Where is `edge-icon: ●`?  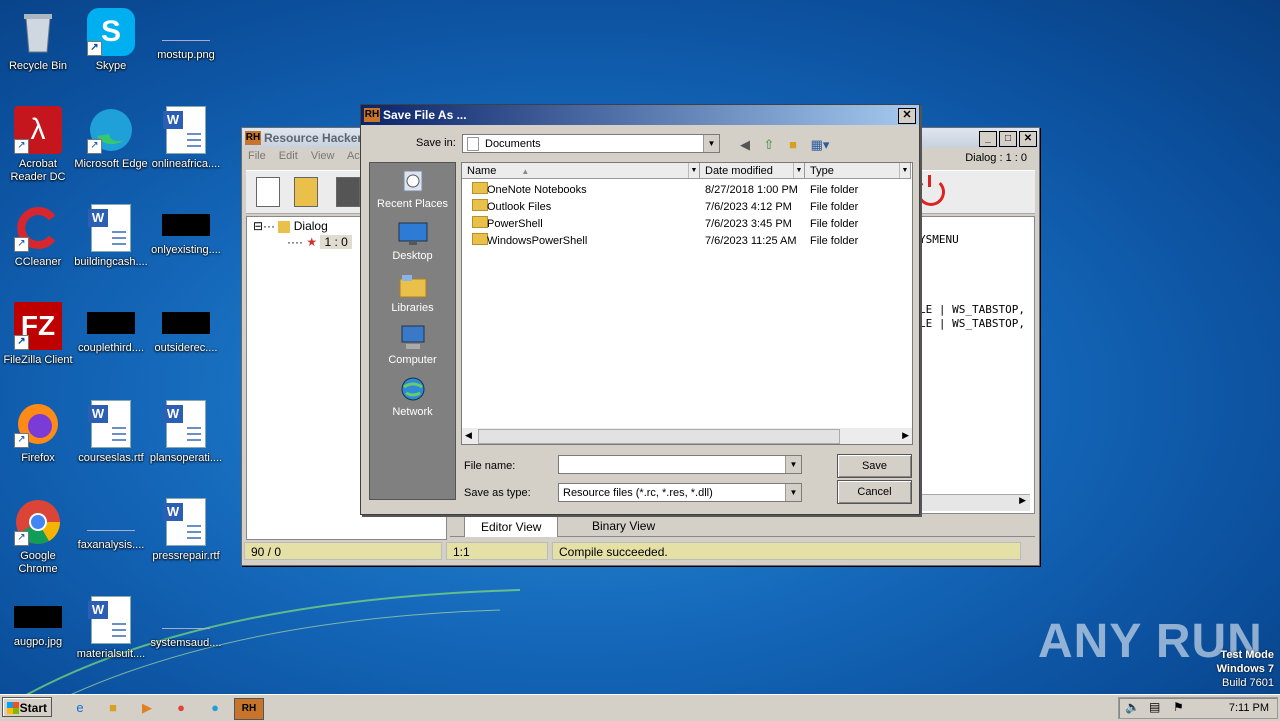
edge-icon: ● is located at coordinates (215, 708).